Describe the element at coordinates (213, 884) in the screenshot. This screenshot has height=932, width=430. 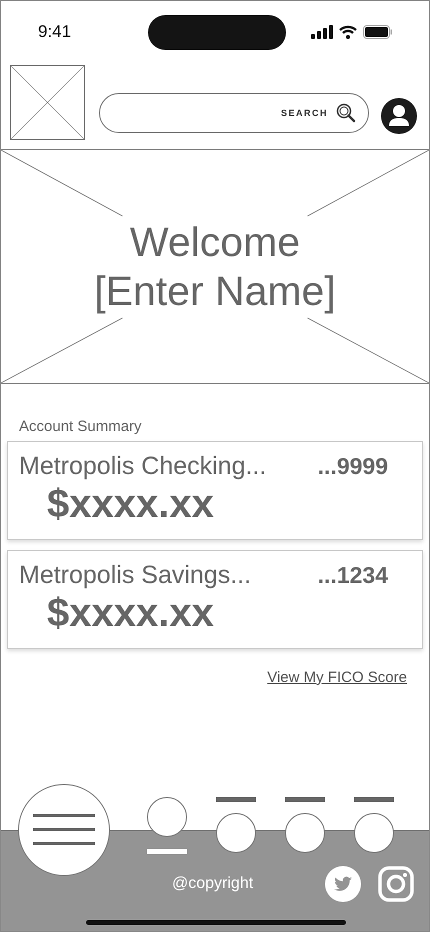
I see `copyright-text: @copyright` at that location.